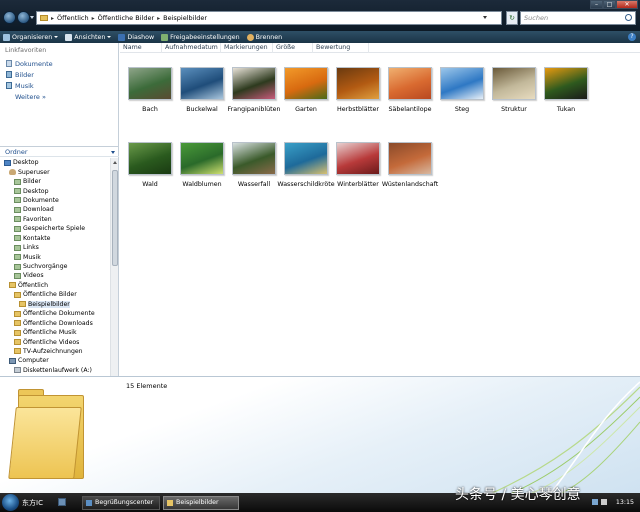 The image size is (640, 512). I want to click on help-icon: ?, so click(632, 37).